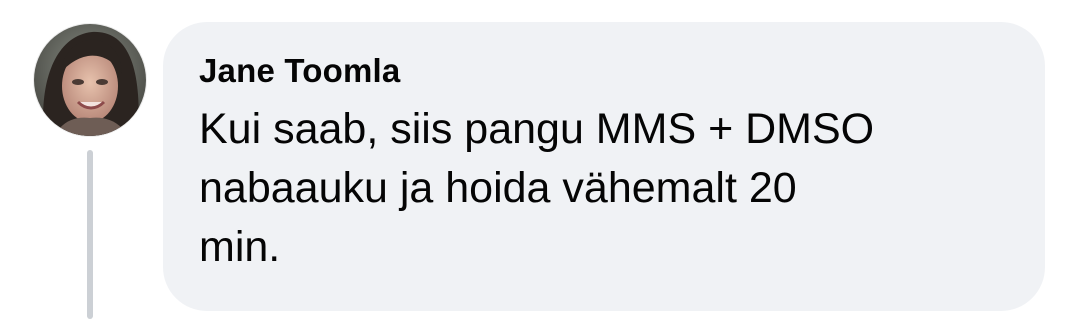 The height and width of the screenshot is (319, 1080). Describe the element at coordinates (240, 247) in the screenshot. I see `comment-text-line: min.` at that location.